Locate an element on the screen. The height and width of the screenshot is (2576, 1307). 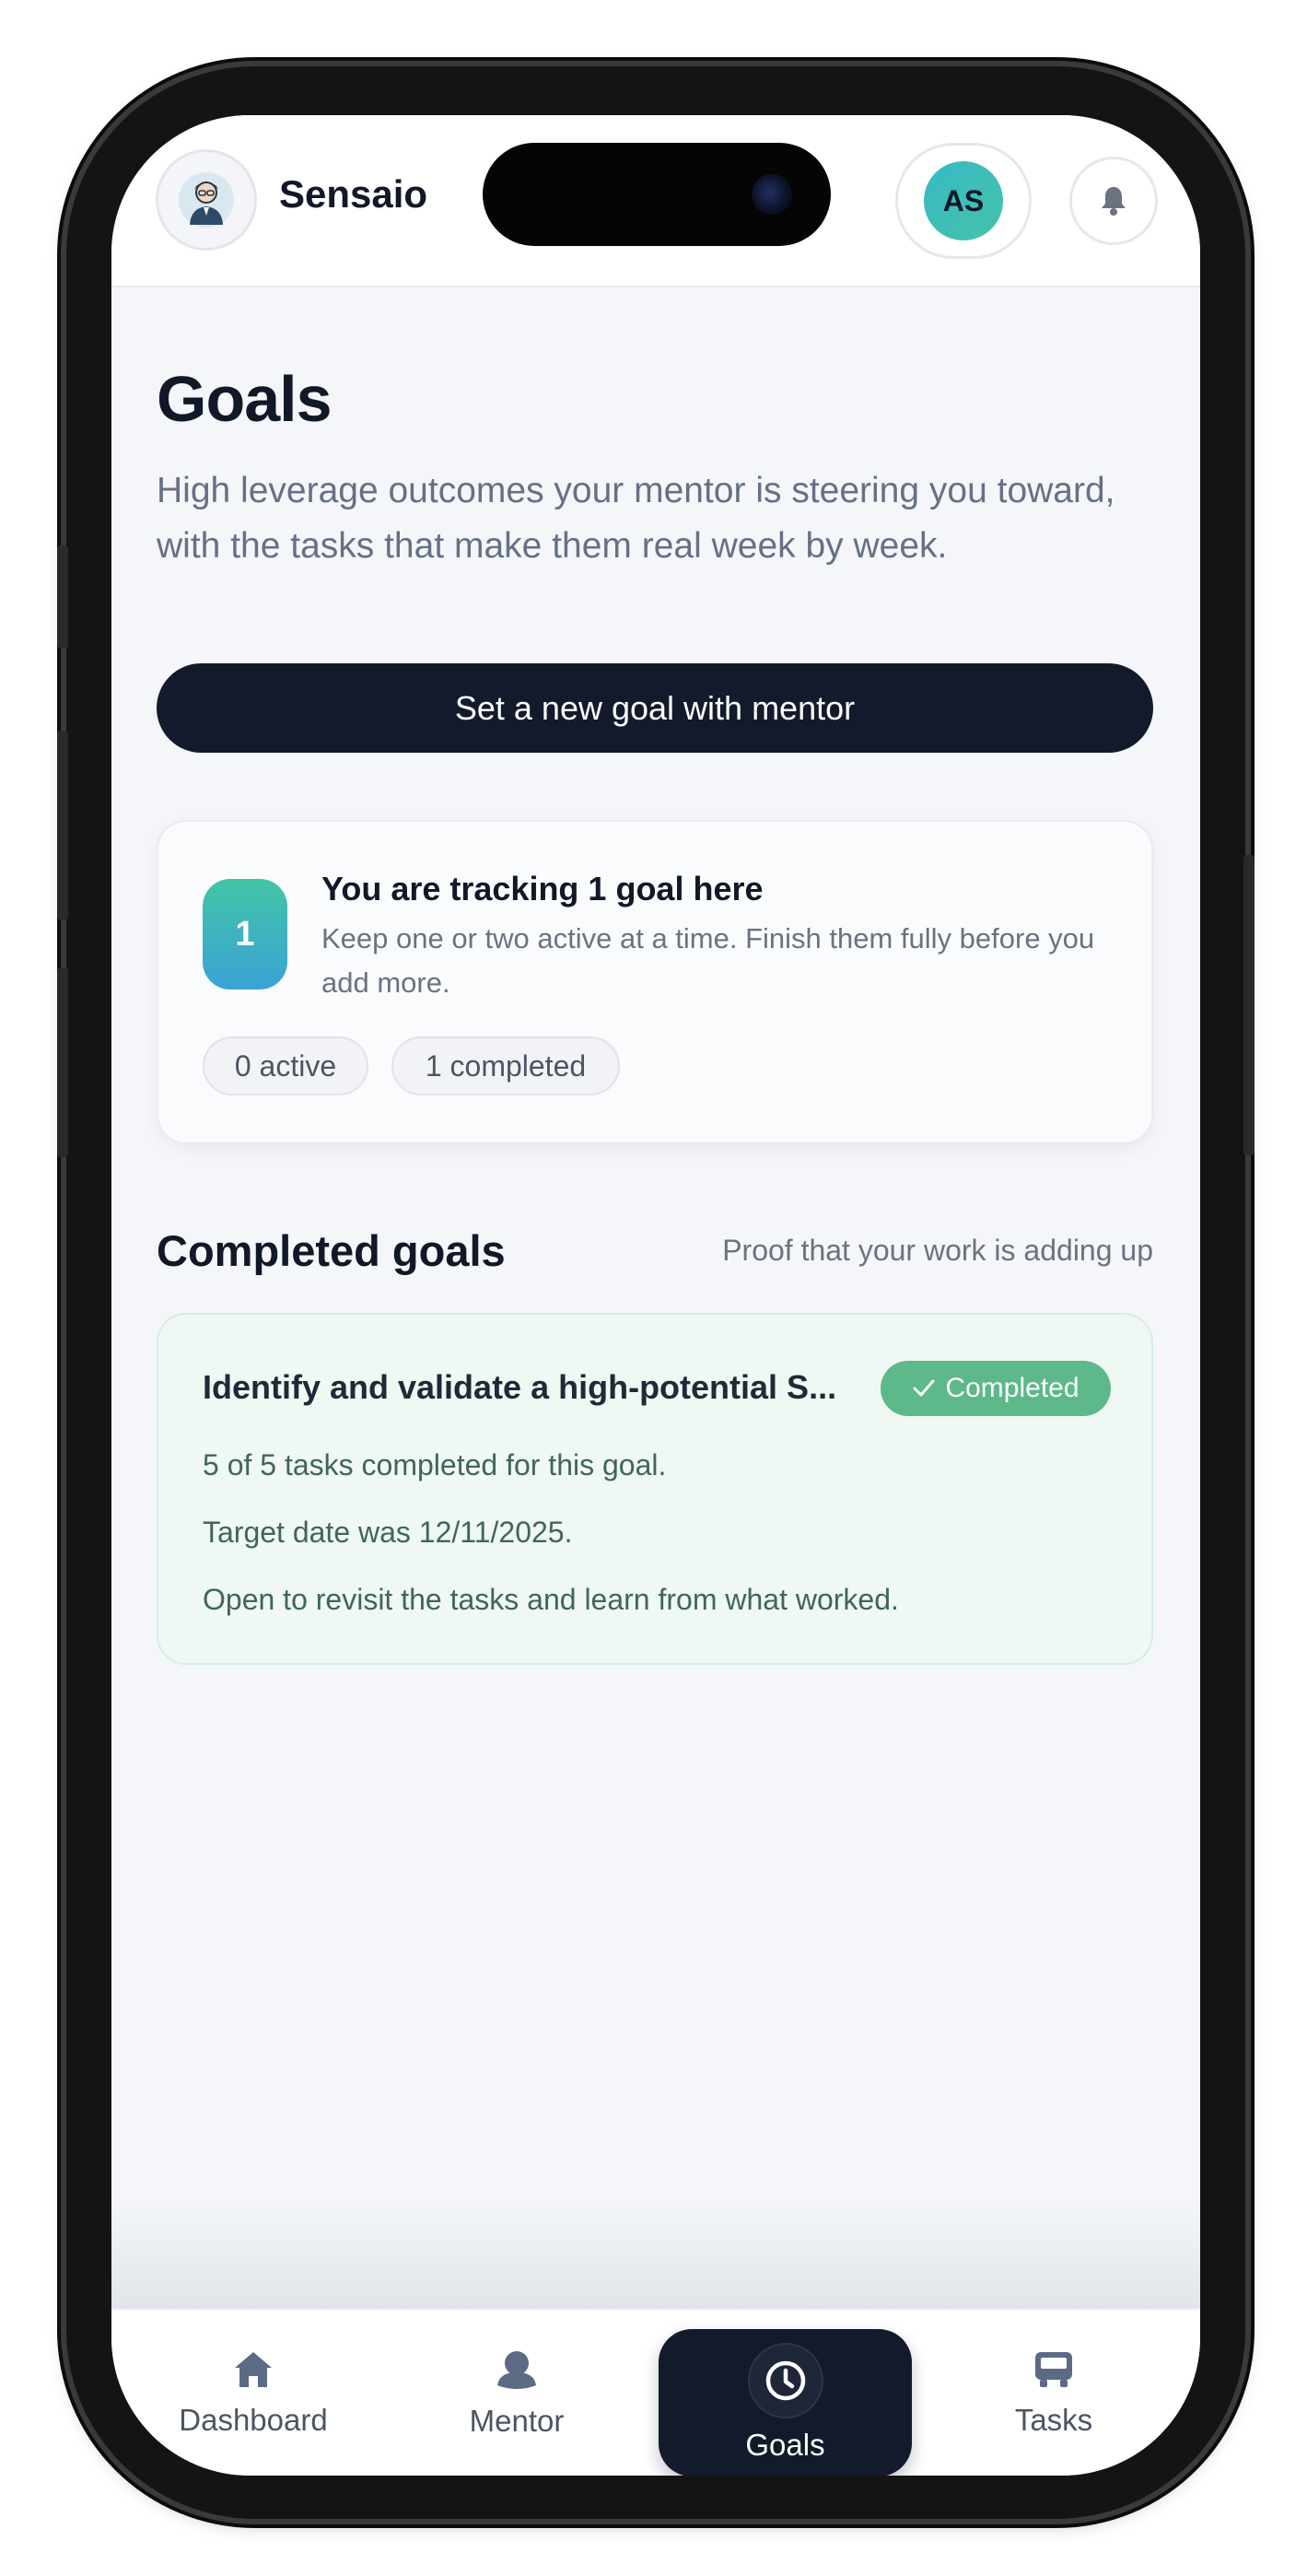
home-icon is located at coordinates (254, 2369).